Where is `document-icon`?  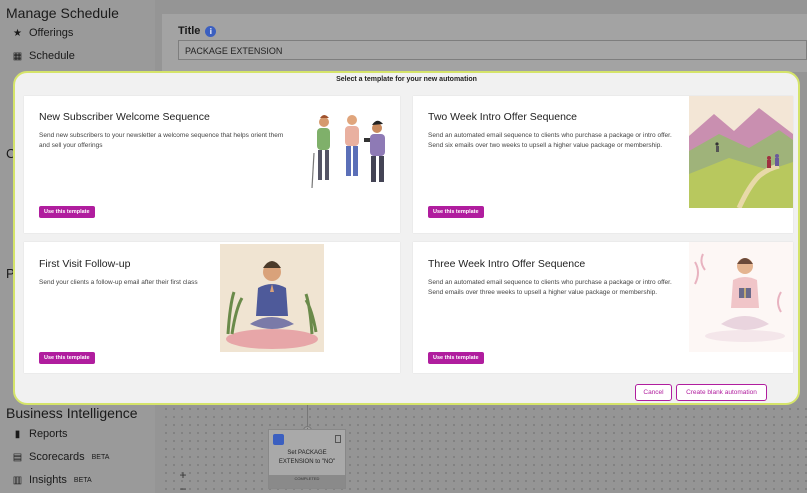
document-icon is located at coordinates (338, 439).